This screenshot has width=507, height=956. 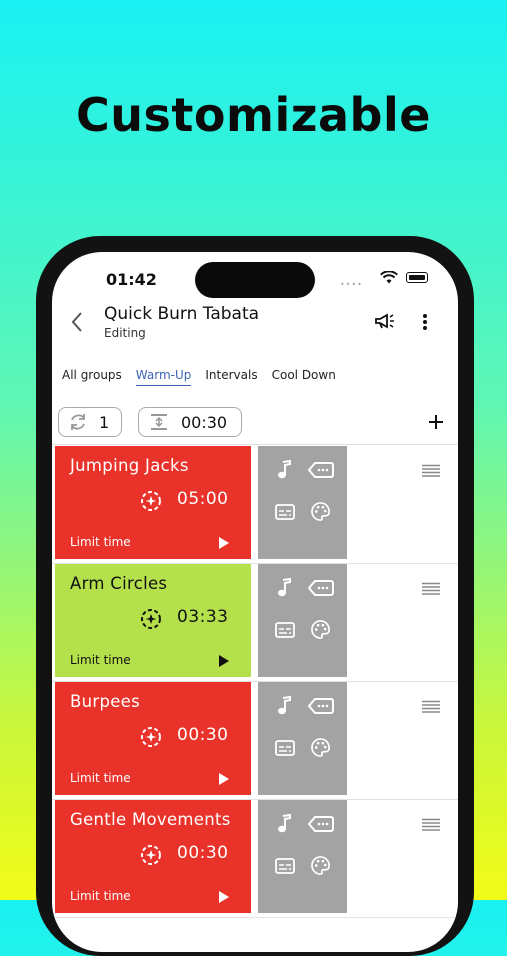 I want to click on exercise-duration: 05:00, so click(x=203, y=499).